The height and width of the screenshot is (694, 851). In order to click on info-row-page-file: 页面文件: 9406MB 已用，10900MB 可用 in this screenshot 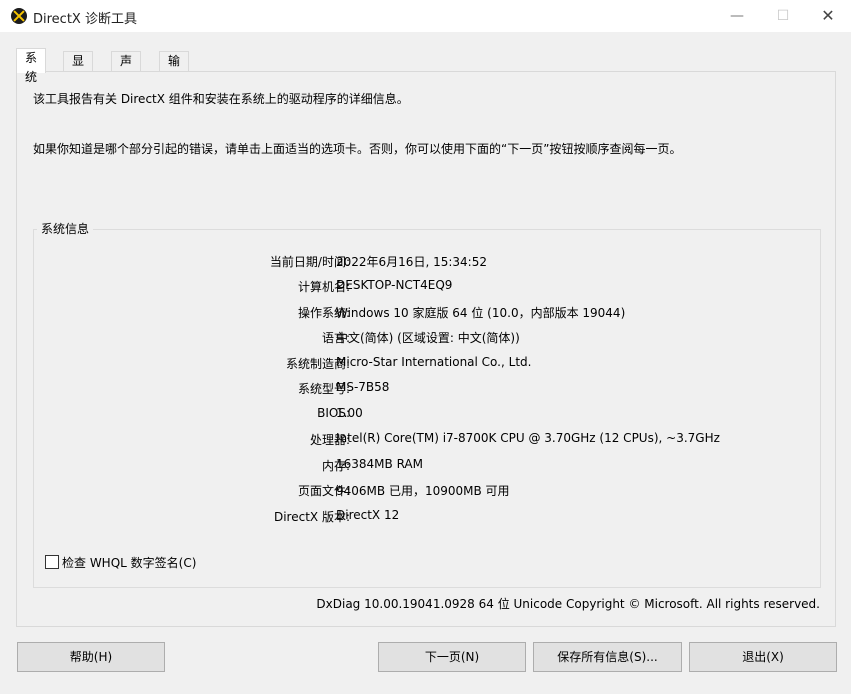, I will do `click(427, 492)`.